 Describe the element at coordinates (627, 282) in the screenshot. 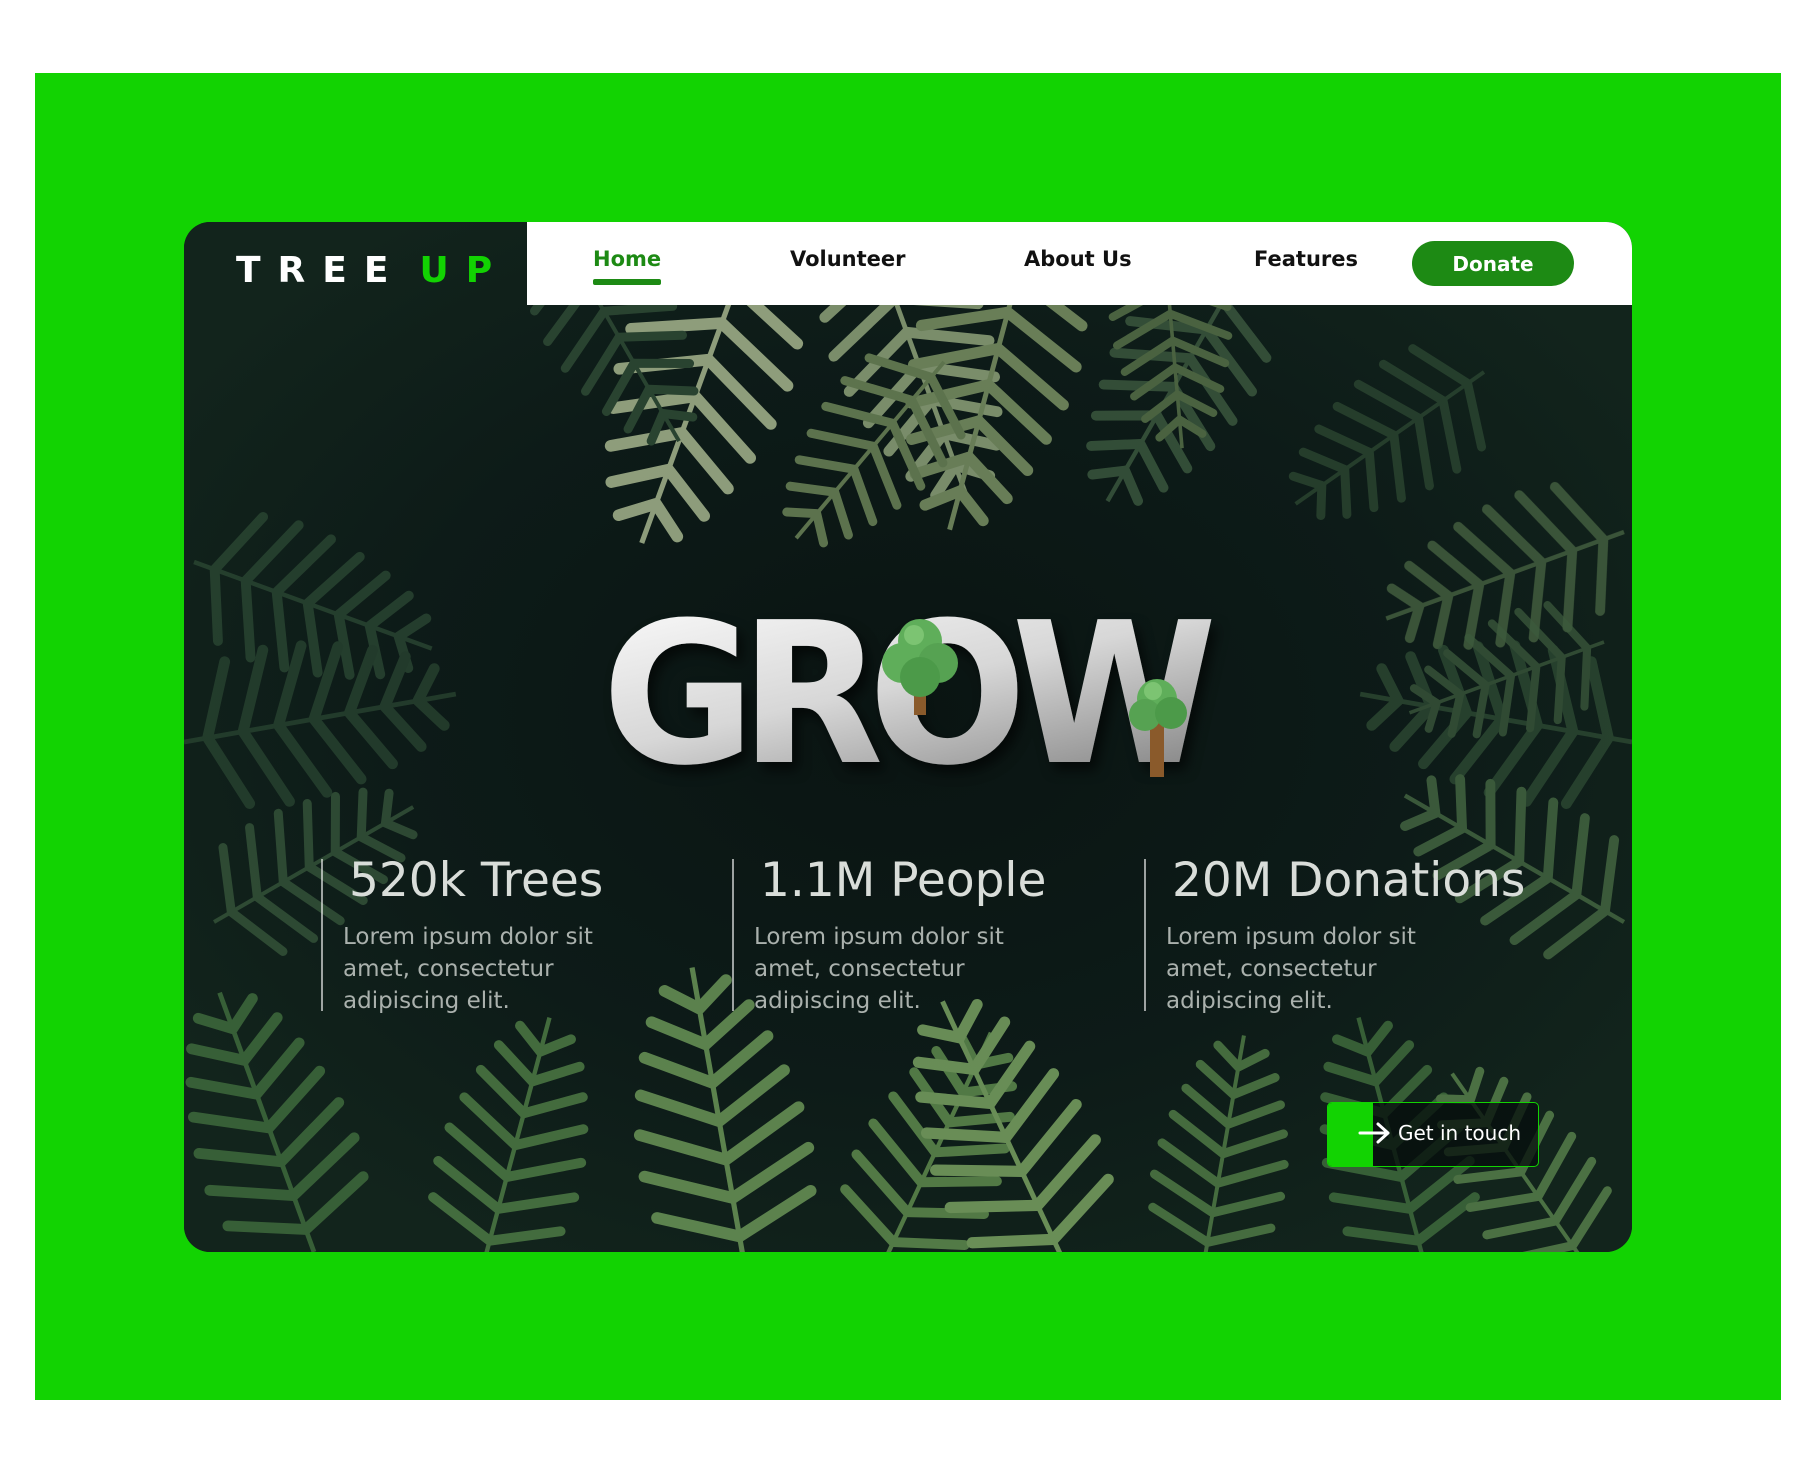

I see `active-tab-indicator` at that location.